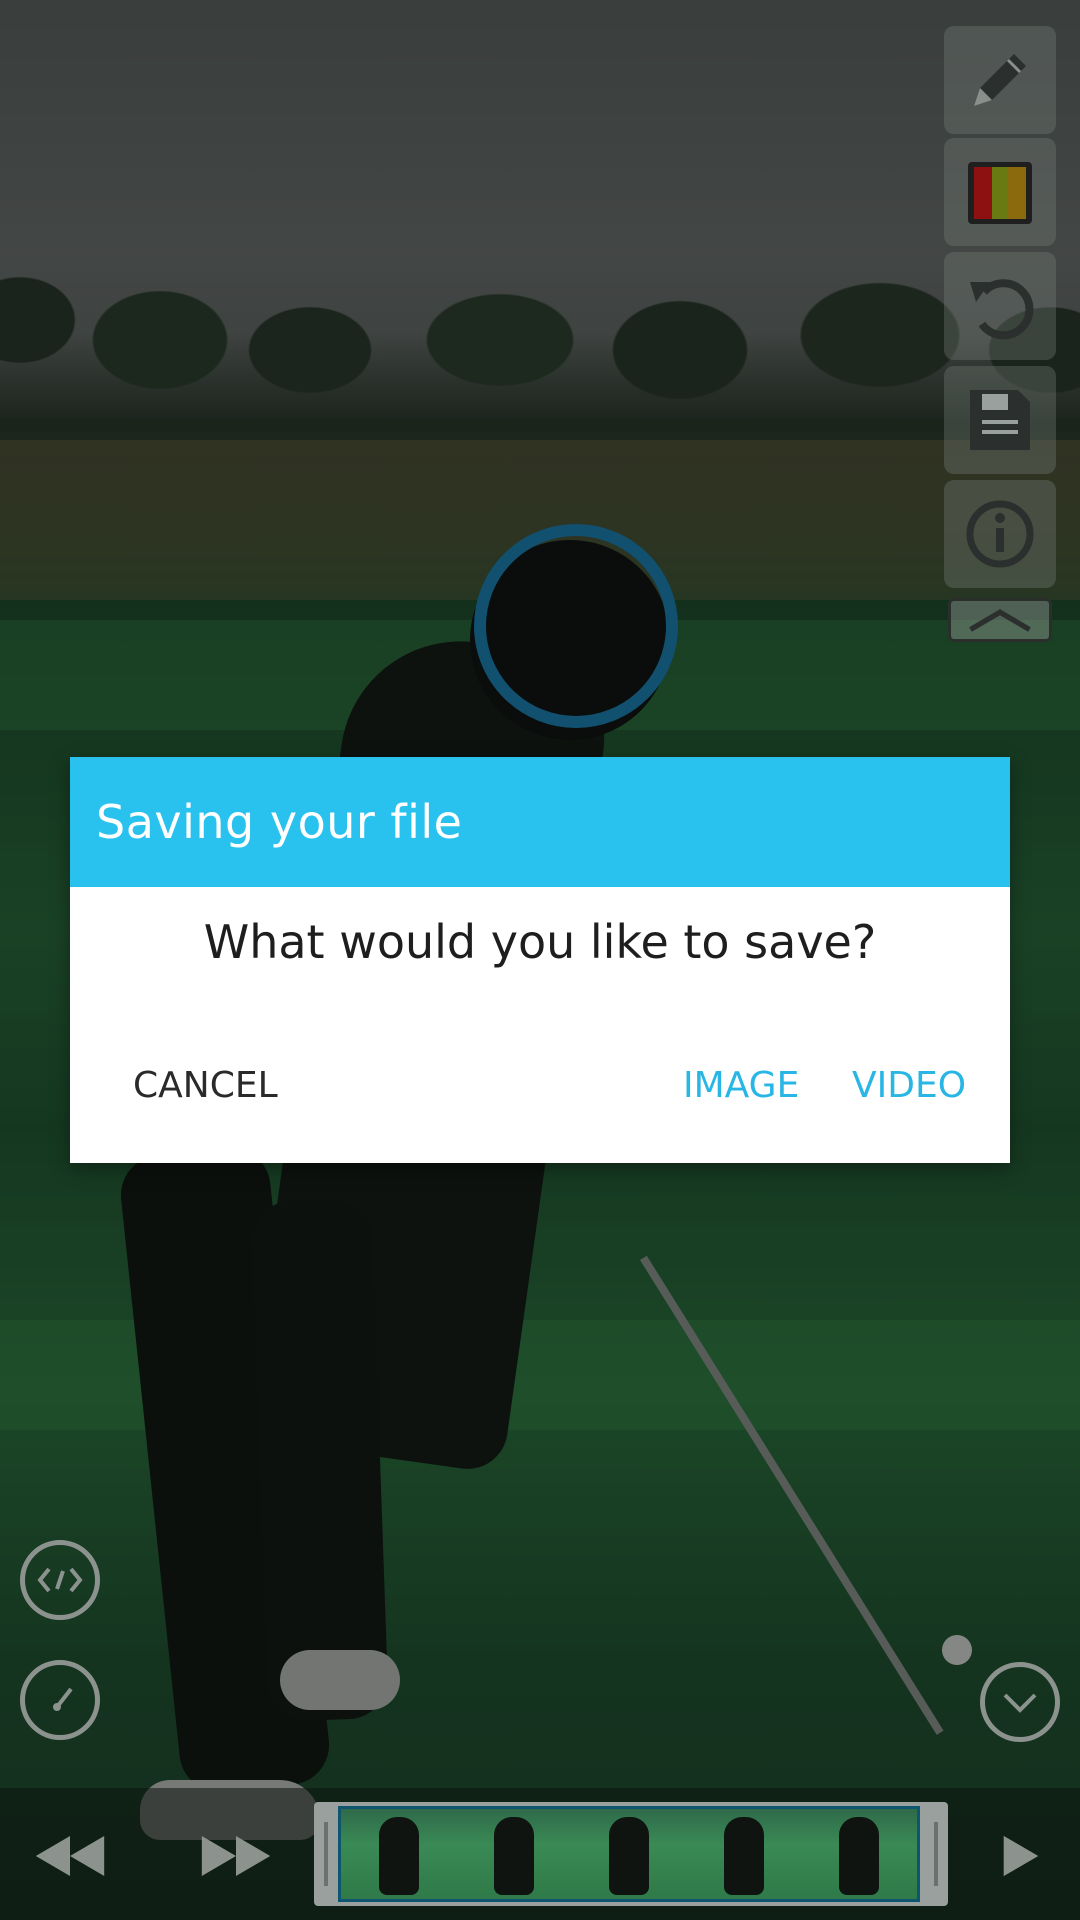  What do you see at coordinates (741, 1085) in the screenshot?
I see `save-image-button: IMAGE` at bounding box center [741, 1085].